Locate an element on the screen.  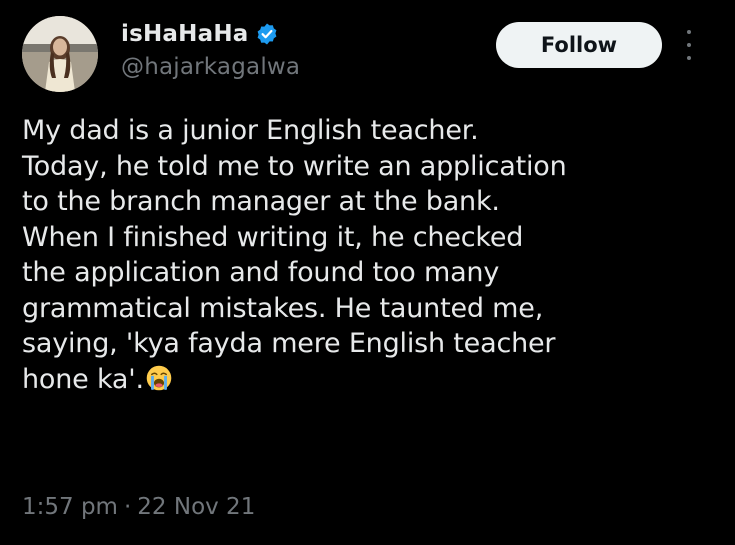
tweet-text-line: My dad is a junior English teacher. is located at coordinates (250, 130).